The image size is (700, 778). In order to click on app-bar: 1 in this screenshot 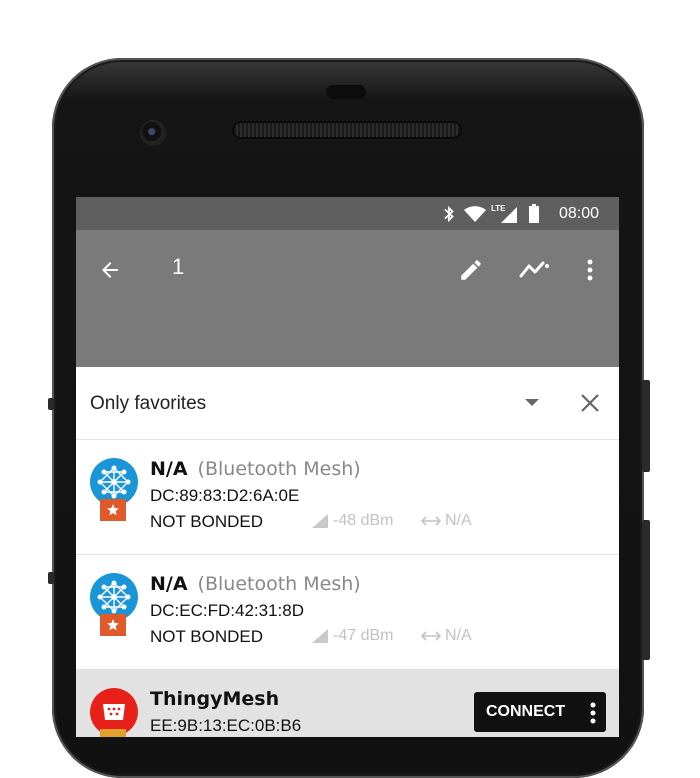, I will do `click(347, 298)`.